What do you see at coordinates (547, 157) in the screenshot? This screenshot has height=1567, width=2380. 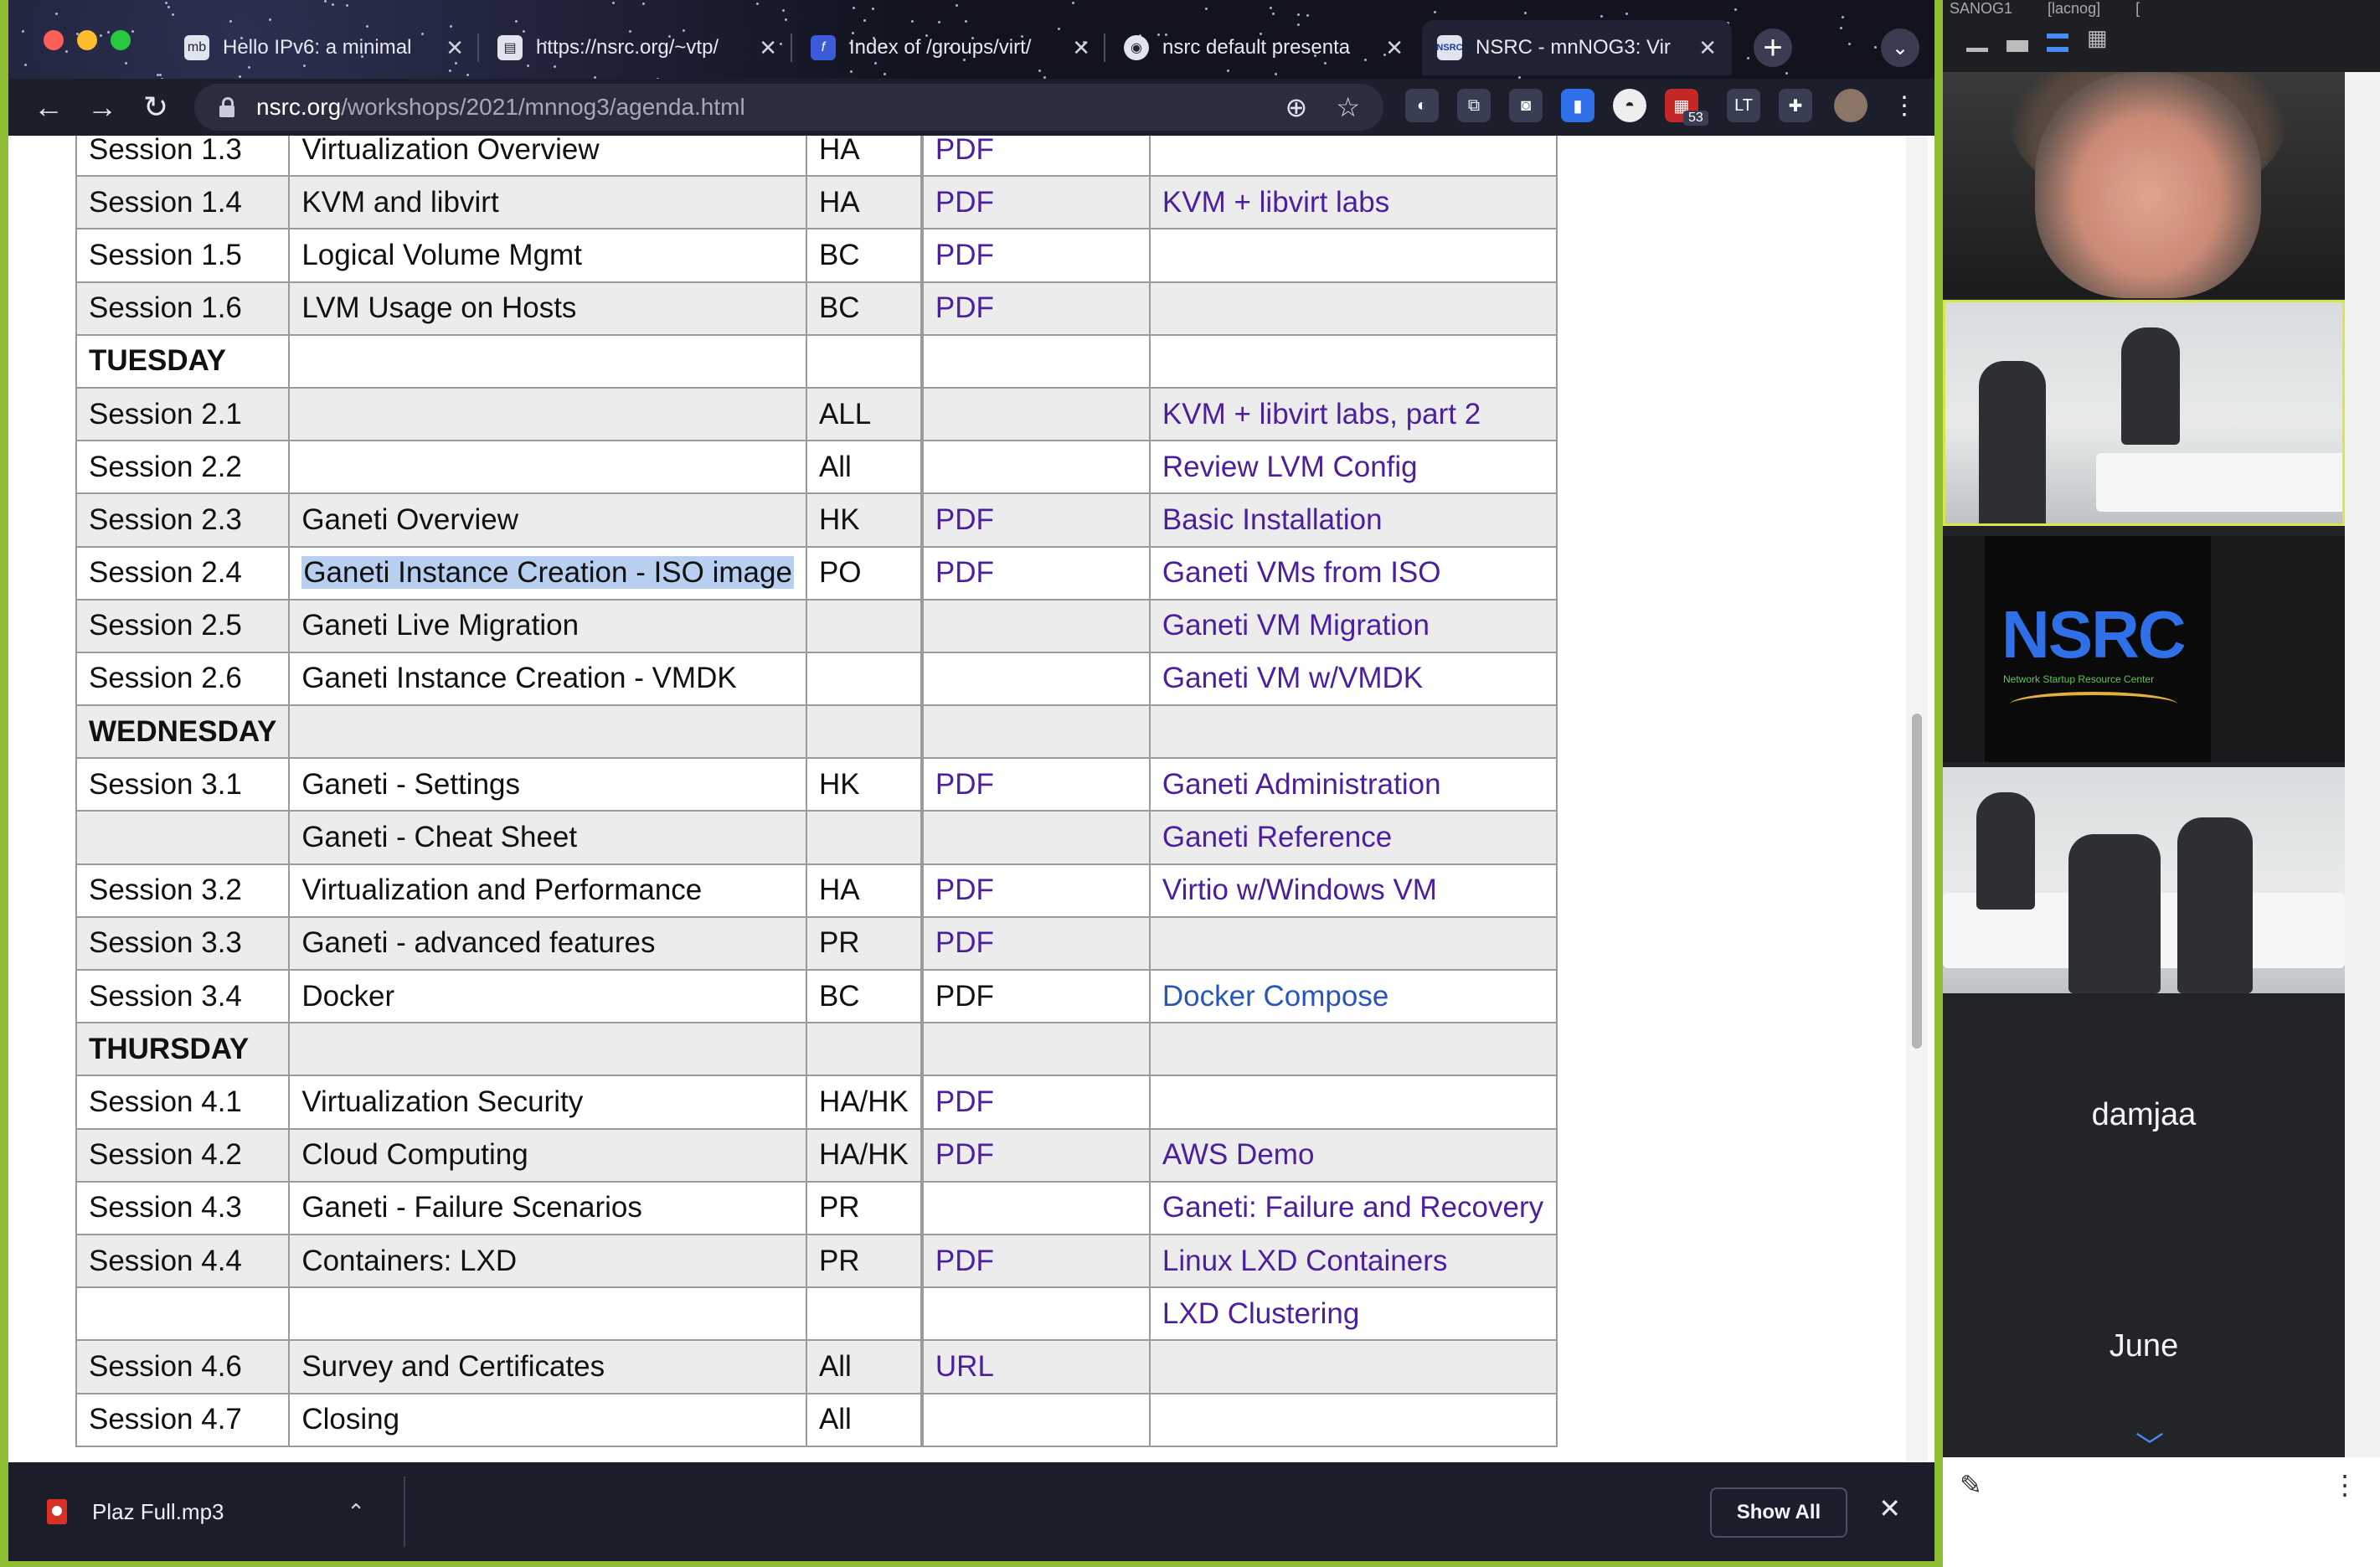 I see `topic-cell: Virtualization Overview` at bounding box center [547, 157].